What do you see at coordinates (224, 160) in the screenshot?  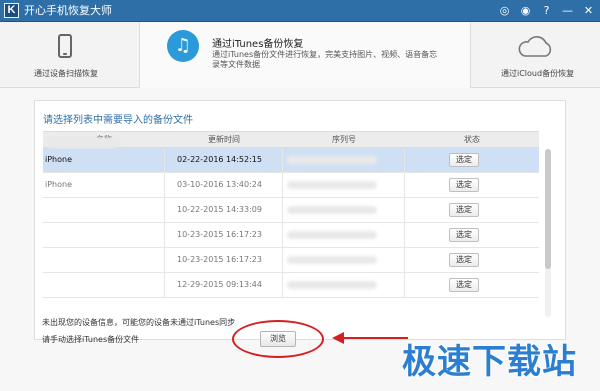 I see `backup-time: 02-22-2016 14:52:15` at bounding box center [224, 160].